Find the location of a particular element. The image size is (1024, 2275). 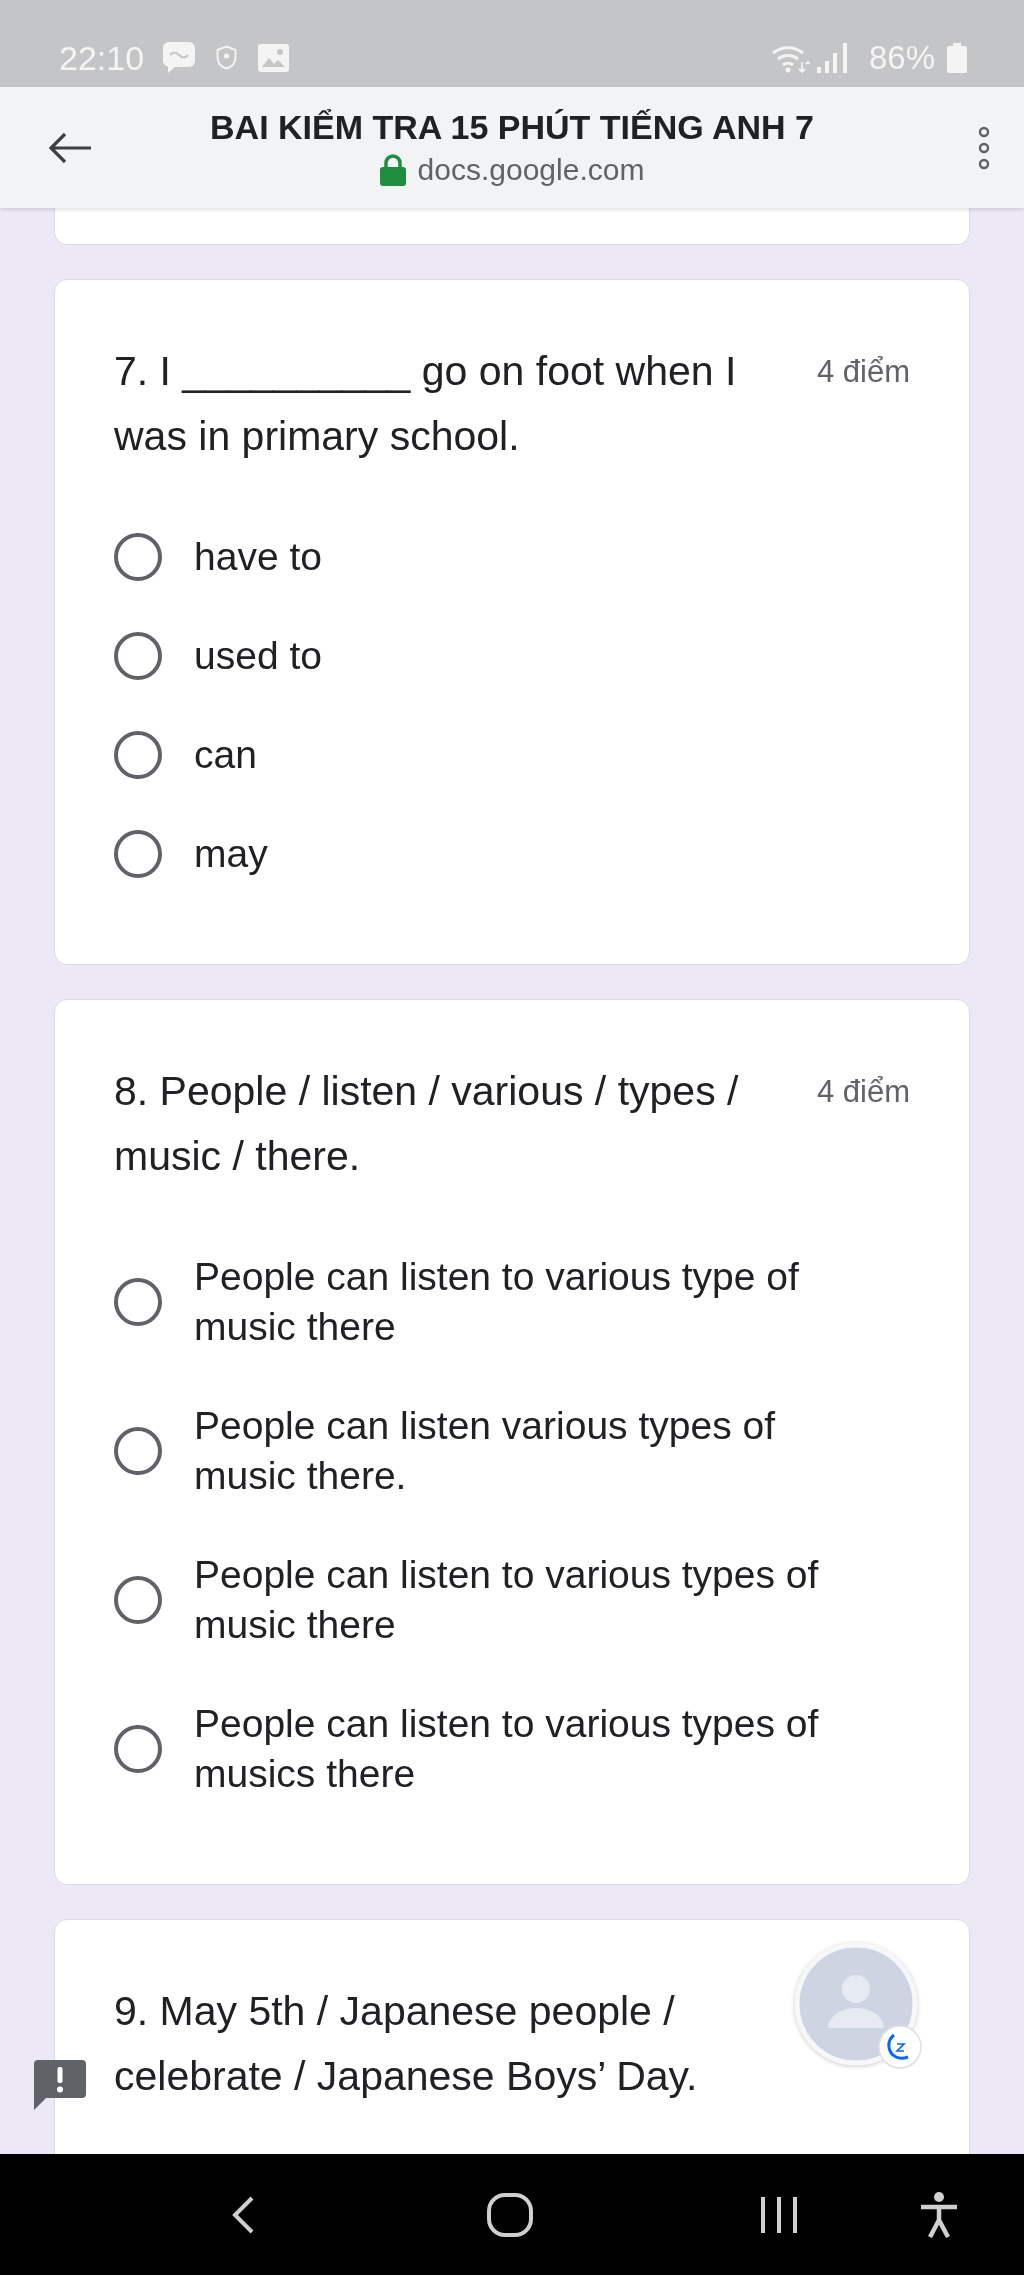

battery-icon is located at coordinates (957, 57).